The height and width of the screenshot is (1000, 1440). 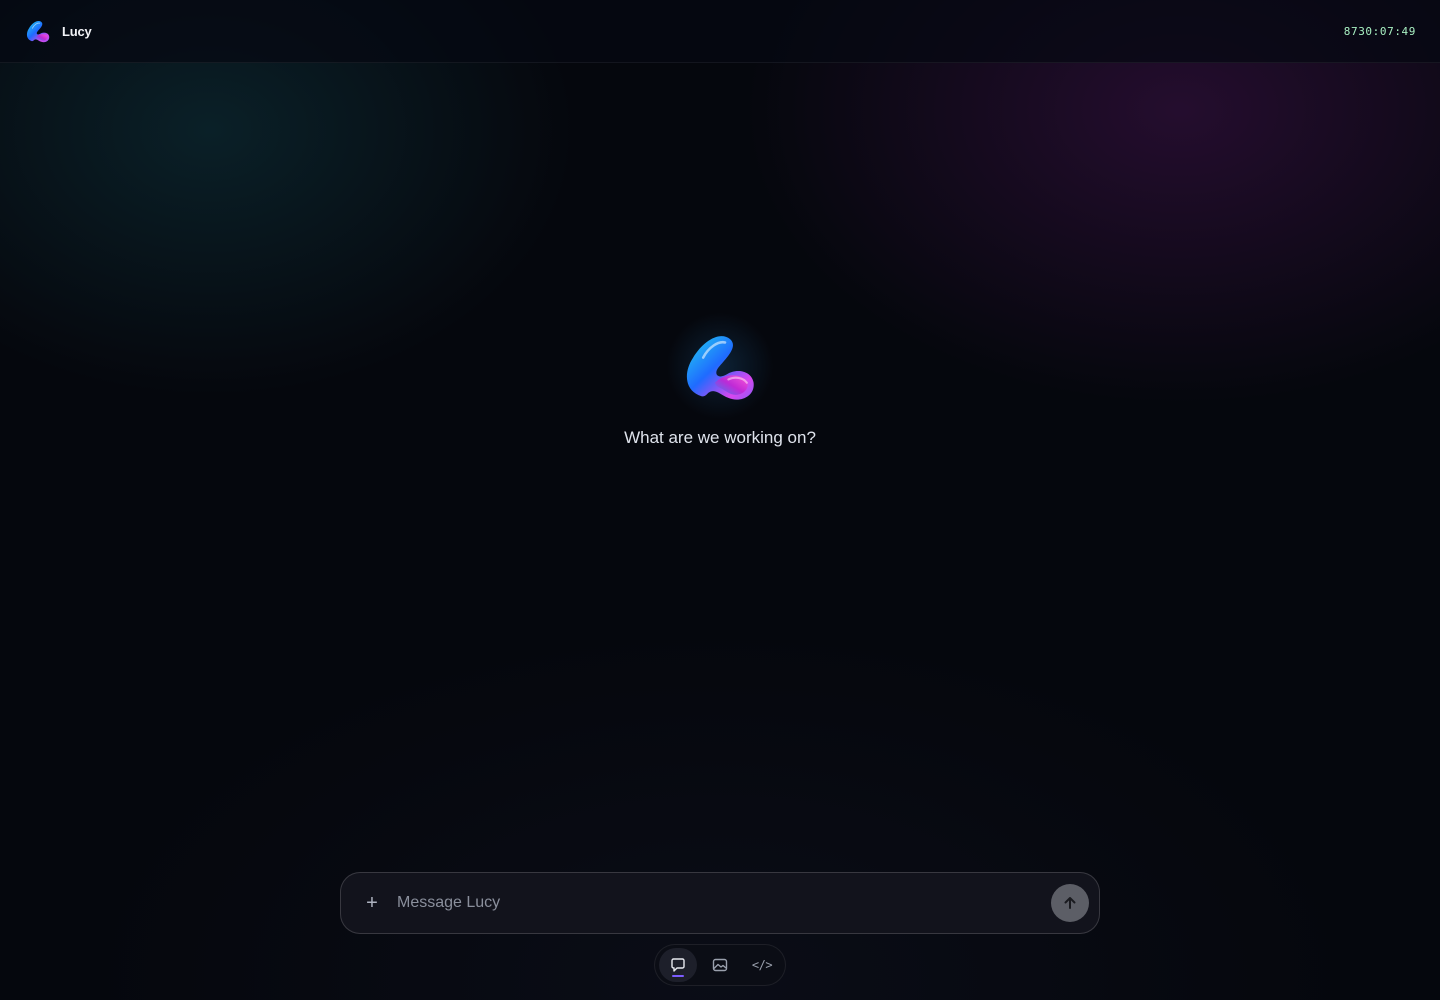 I want to click on mode-chat-button, so click(x=678, y=965).